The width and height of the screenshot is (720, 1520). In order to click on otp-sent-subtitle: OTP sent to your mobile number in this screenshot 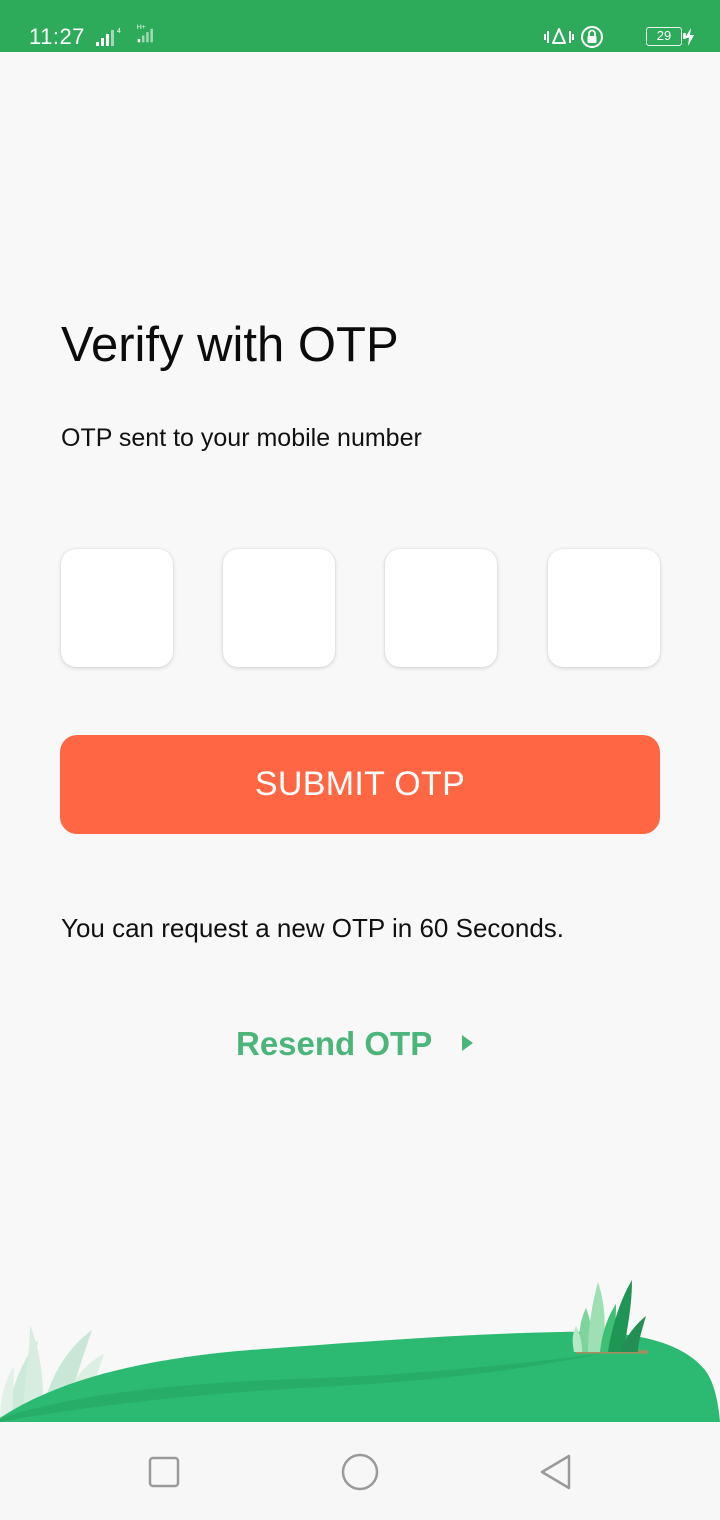, I will do `click(241, 438)`.